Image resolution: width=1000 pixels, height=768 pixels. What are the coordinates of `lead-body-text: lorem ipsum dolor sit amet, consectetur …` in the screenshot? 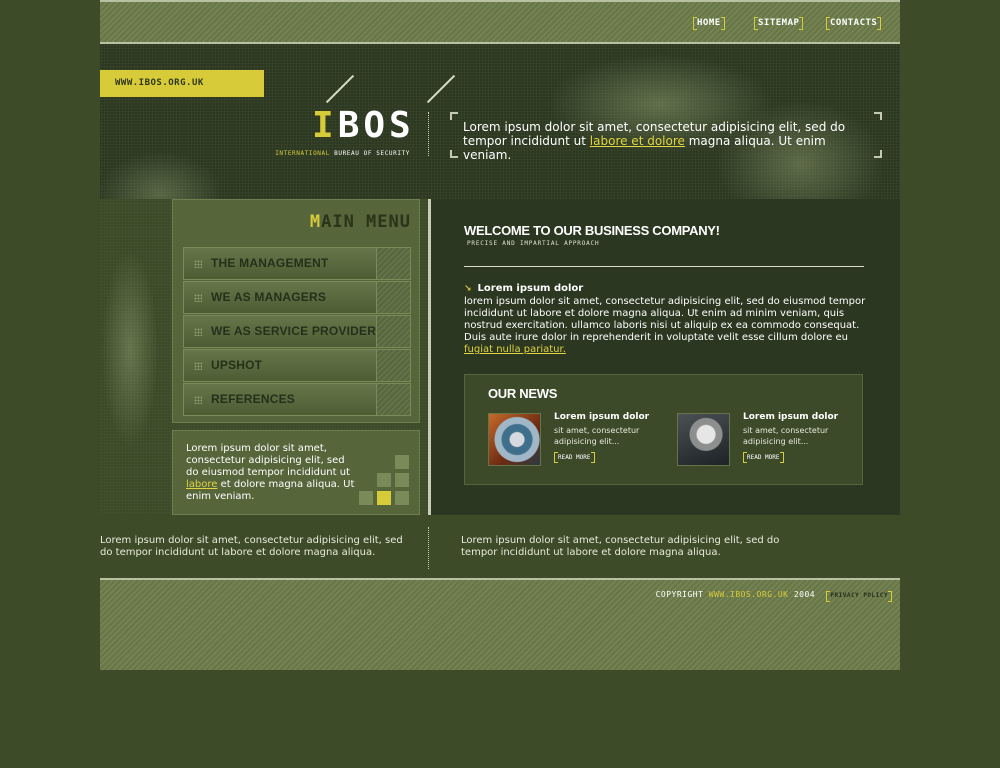 It's located at (665, 319).